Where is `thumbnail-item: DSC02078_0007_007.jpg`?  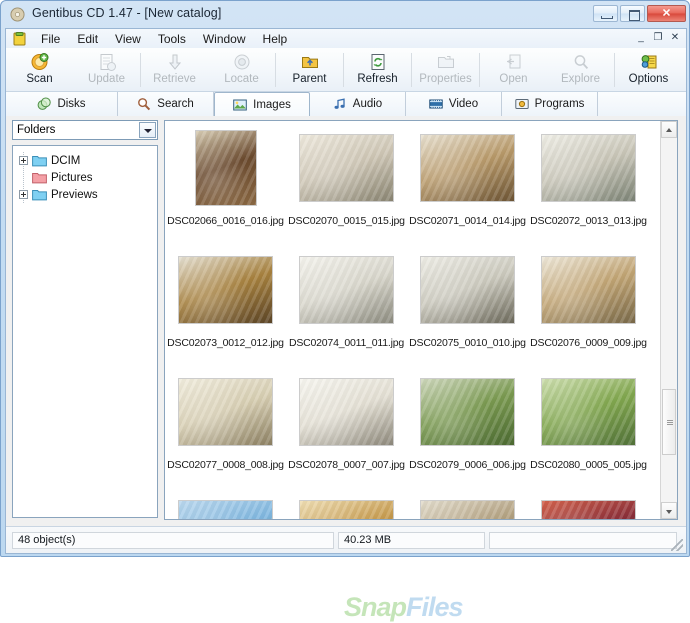 thumbnail-item: DSC02078_0007_007.jpg is located at coordinates (346, 426).